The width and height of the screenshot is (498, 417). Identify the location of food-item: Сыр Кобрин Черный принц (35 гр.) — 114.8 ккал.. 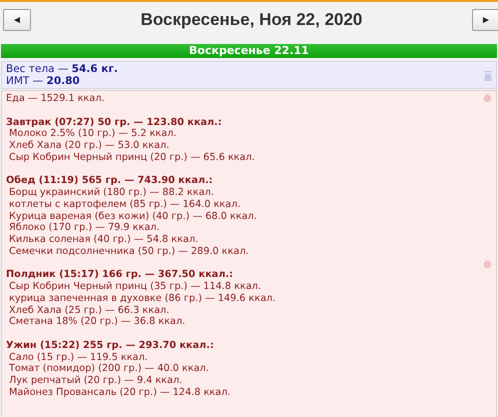
(135, 286).